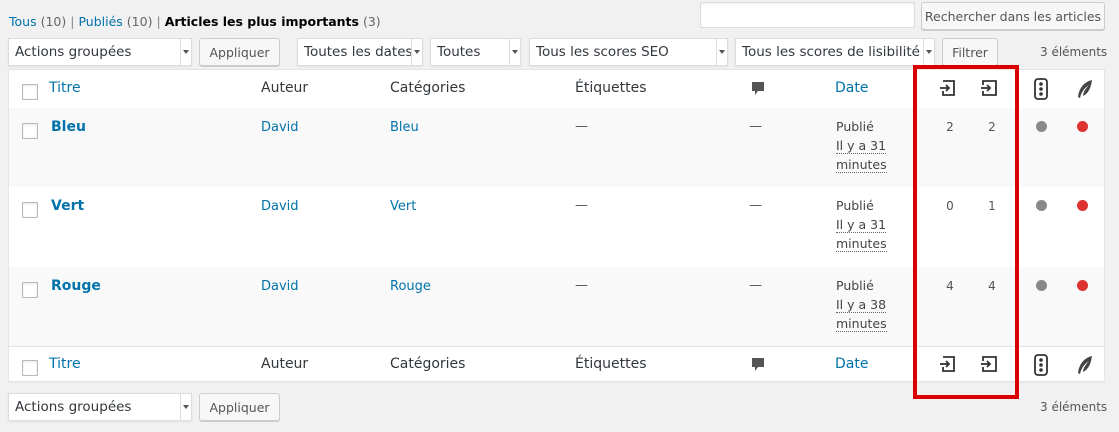 This screenshot has height=432, width=1119. What do you see at coordinates (410, 286) in the screenshot?
I see `category-link: Rouge` at bounding box center [410, 286].